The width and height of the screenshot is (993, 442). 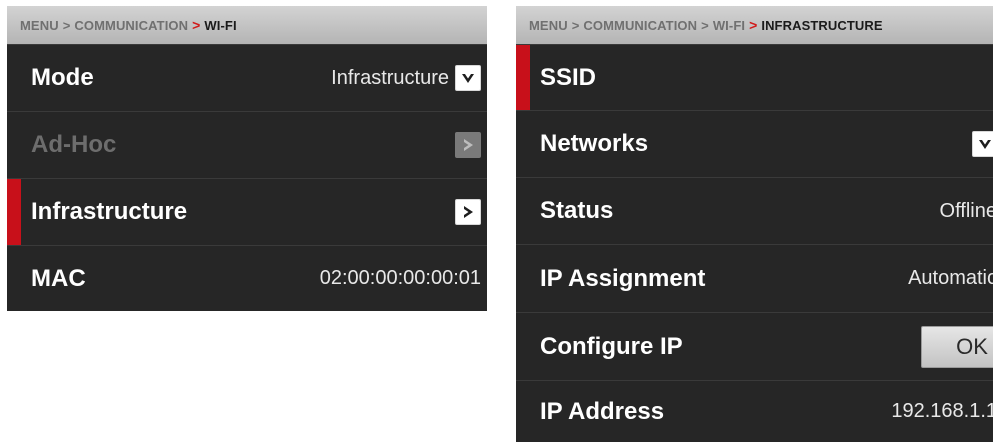 What do you see at coordinates (611, 346) in the screenshot?
I see `row-label: Configure IP` at bounding box center [611, 346].